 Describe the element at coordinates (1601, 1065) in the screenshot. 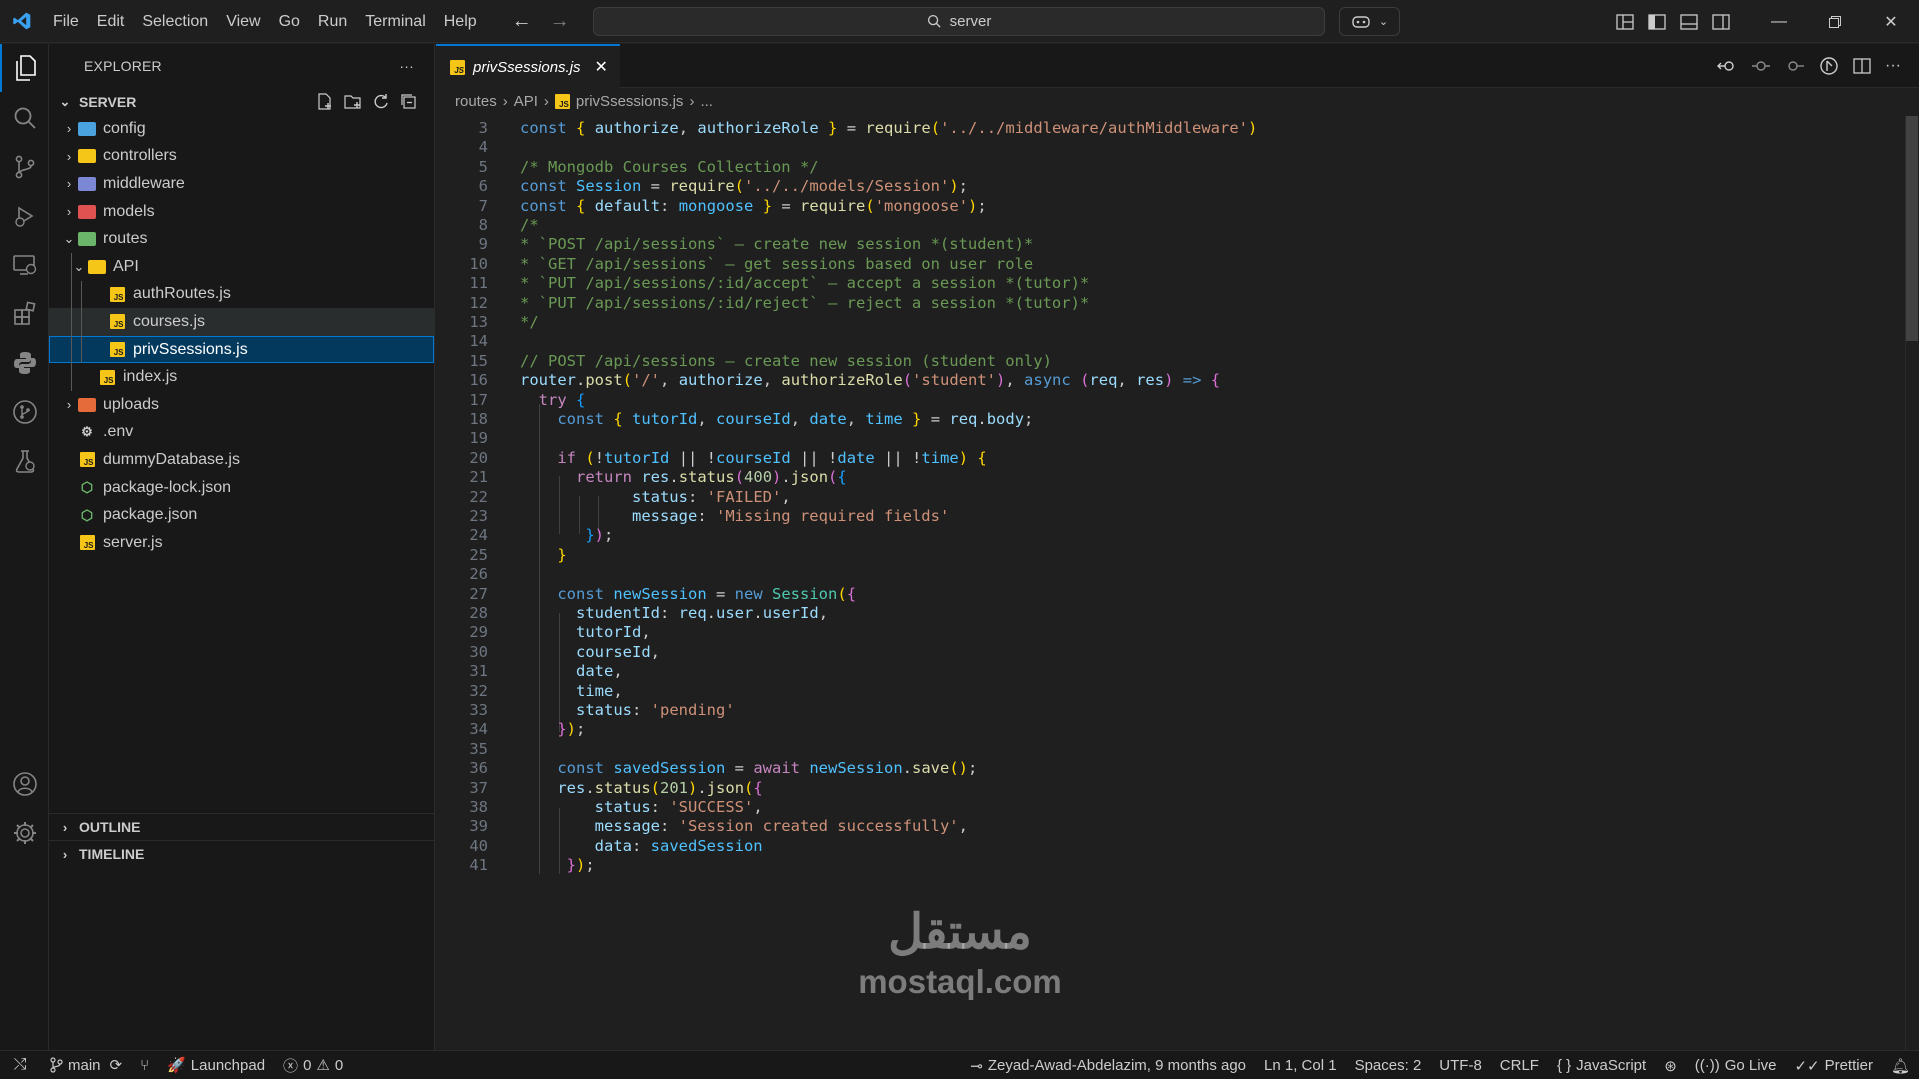

I see `language-mode: { } JavaScript` at that location.